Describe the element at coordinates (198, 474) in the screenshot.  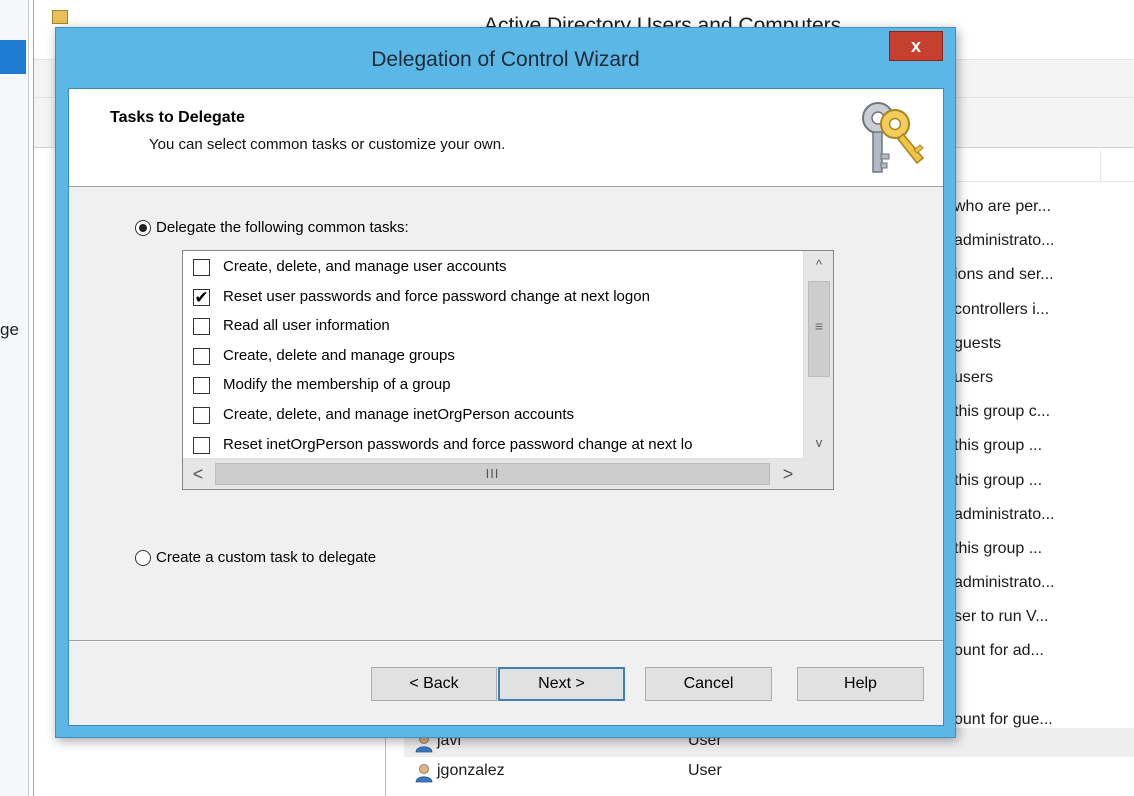
I see `scroll-left-arrow-icon: <` at that location.